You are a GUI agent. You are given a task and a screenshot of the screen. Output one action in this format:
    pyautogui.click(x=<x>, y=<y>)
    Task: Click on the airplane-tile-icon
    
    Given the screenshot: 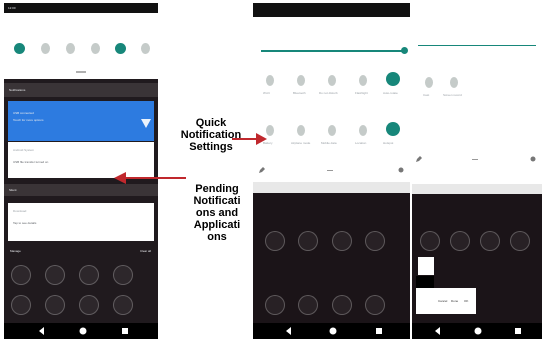 What is the action you would take?
    pyautogui.click(x=301, y=130)
    